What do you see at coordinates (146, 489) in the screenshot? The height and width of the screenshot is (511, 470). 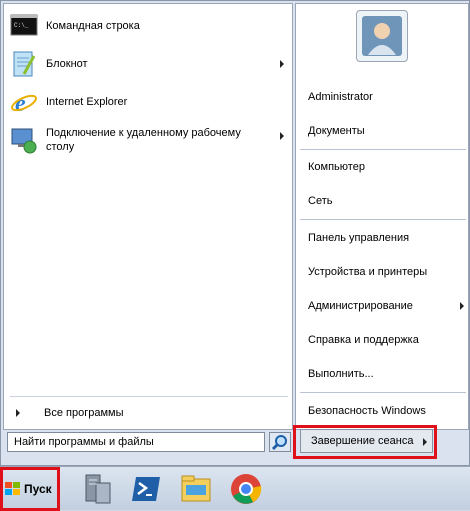 I see `powershell-icon` at bounding box center [146, 489].